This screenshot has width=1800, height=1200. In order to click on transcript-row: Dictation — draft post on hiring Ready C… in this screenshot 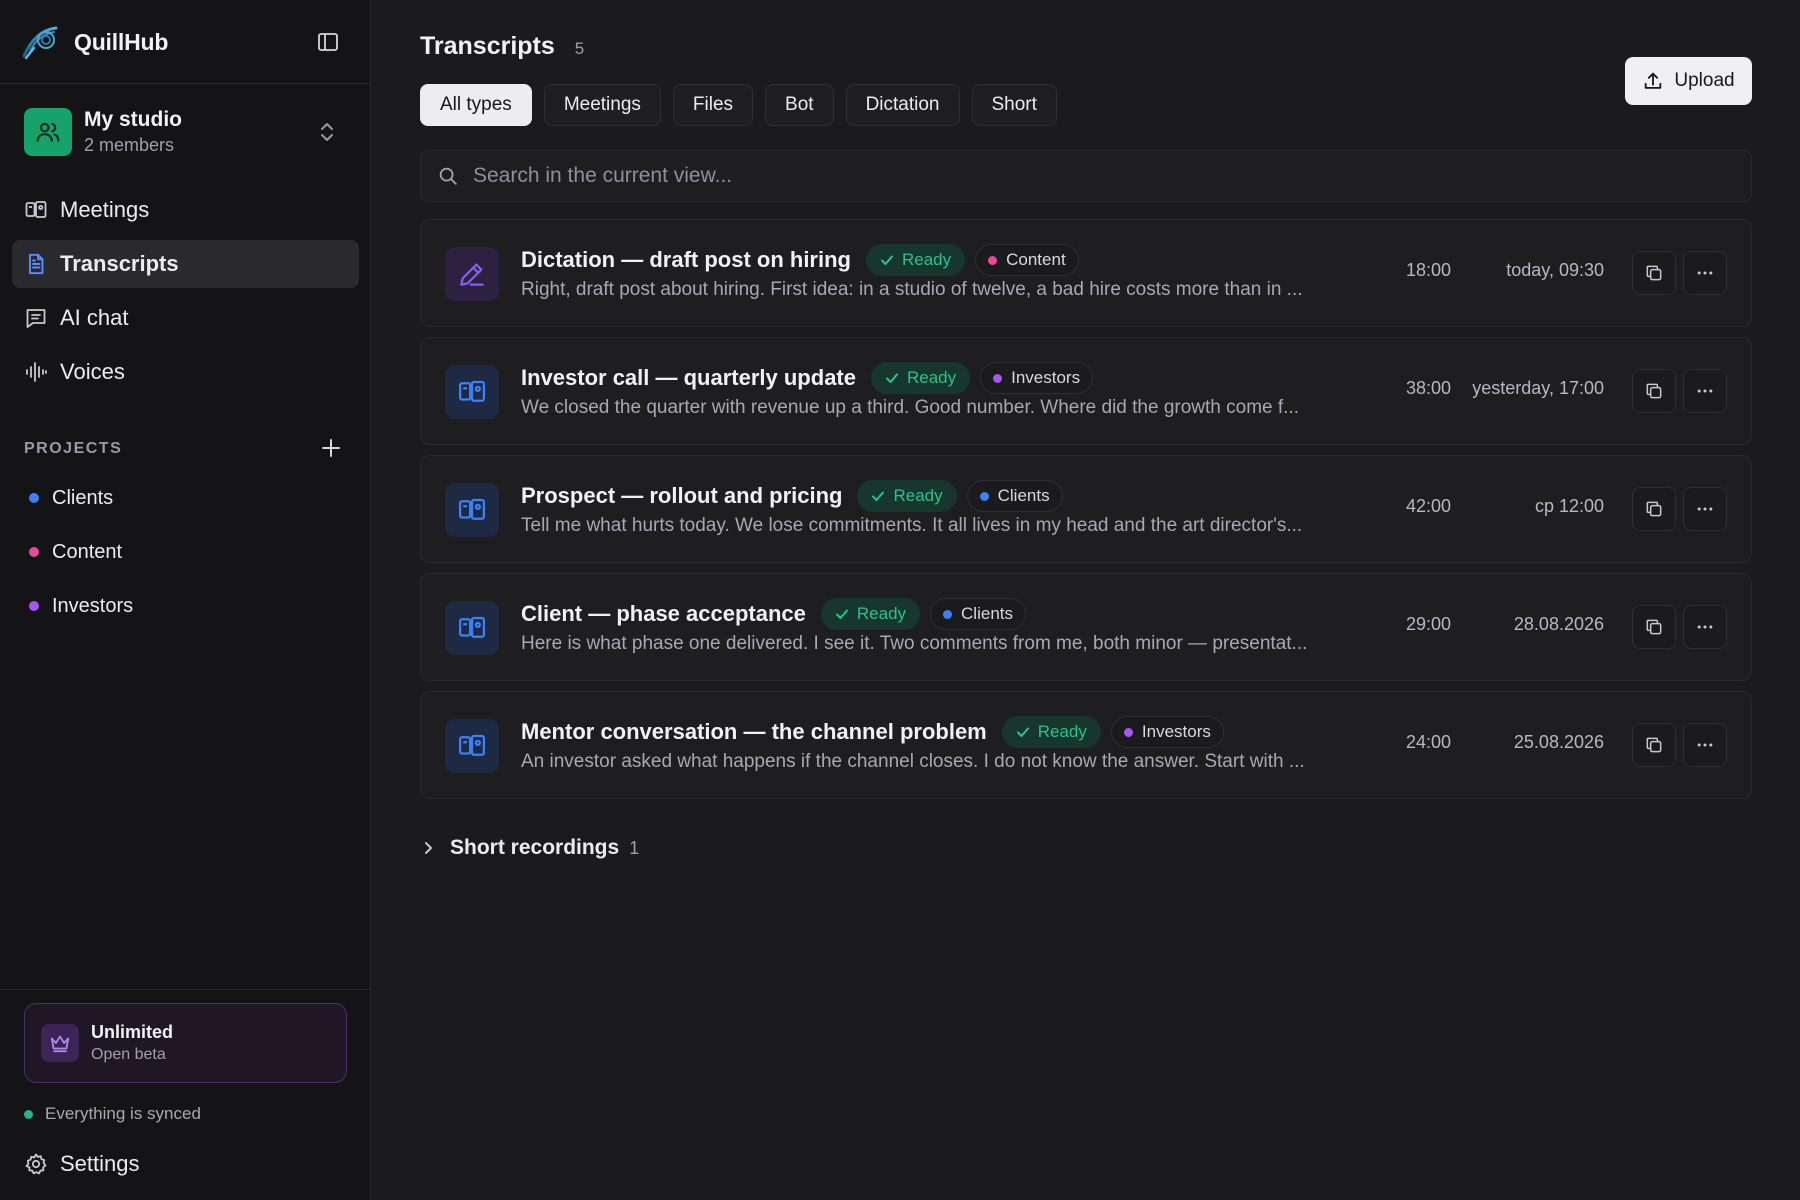, I will do `click(1086, 273)`.